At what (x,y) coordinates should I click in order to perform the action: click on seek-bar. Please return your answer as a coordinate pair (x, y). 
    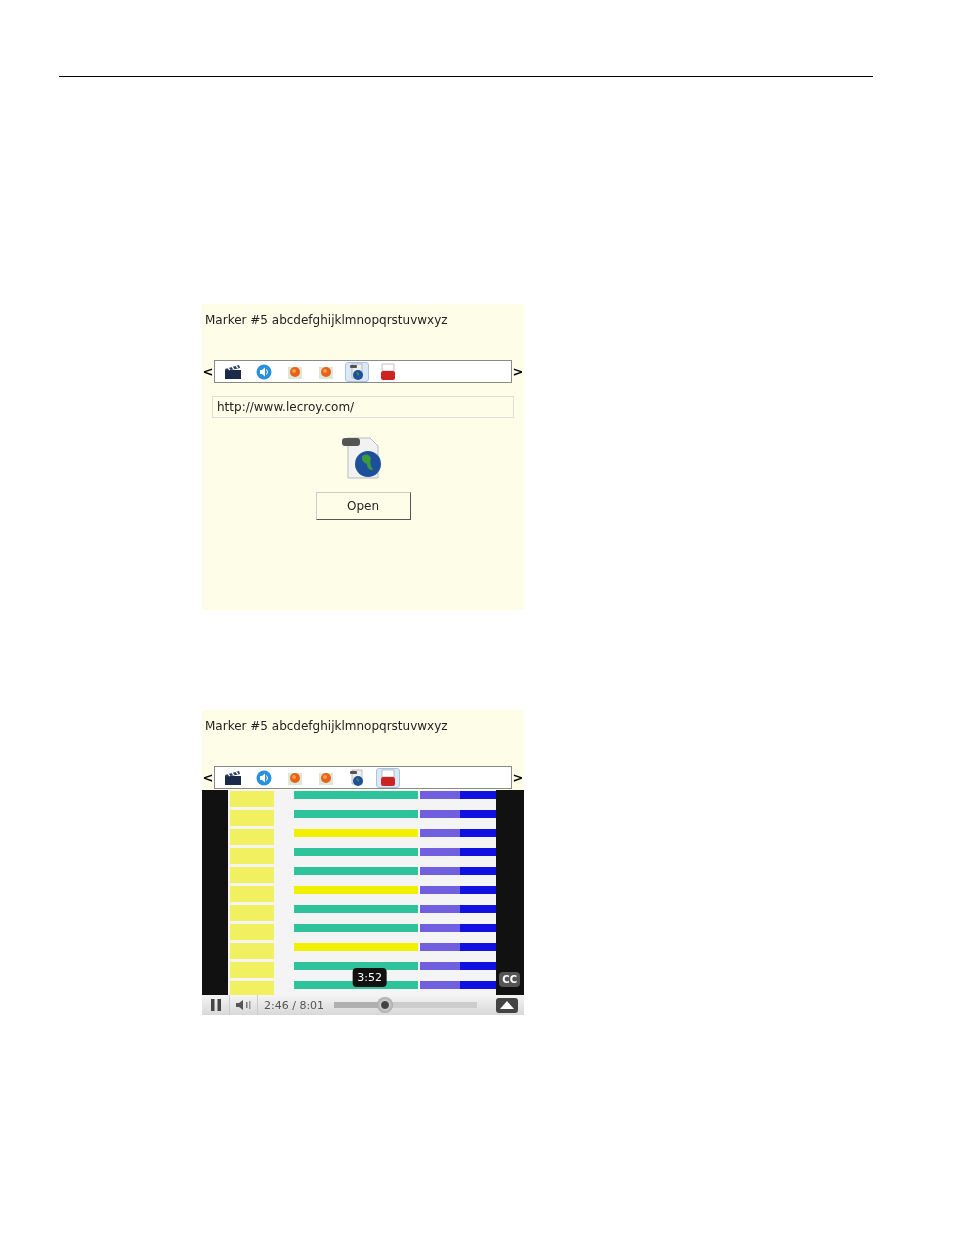
    Looking at the image, I should click on (405, 1005).